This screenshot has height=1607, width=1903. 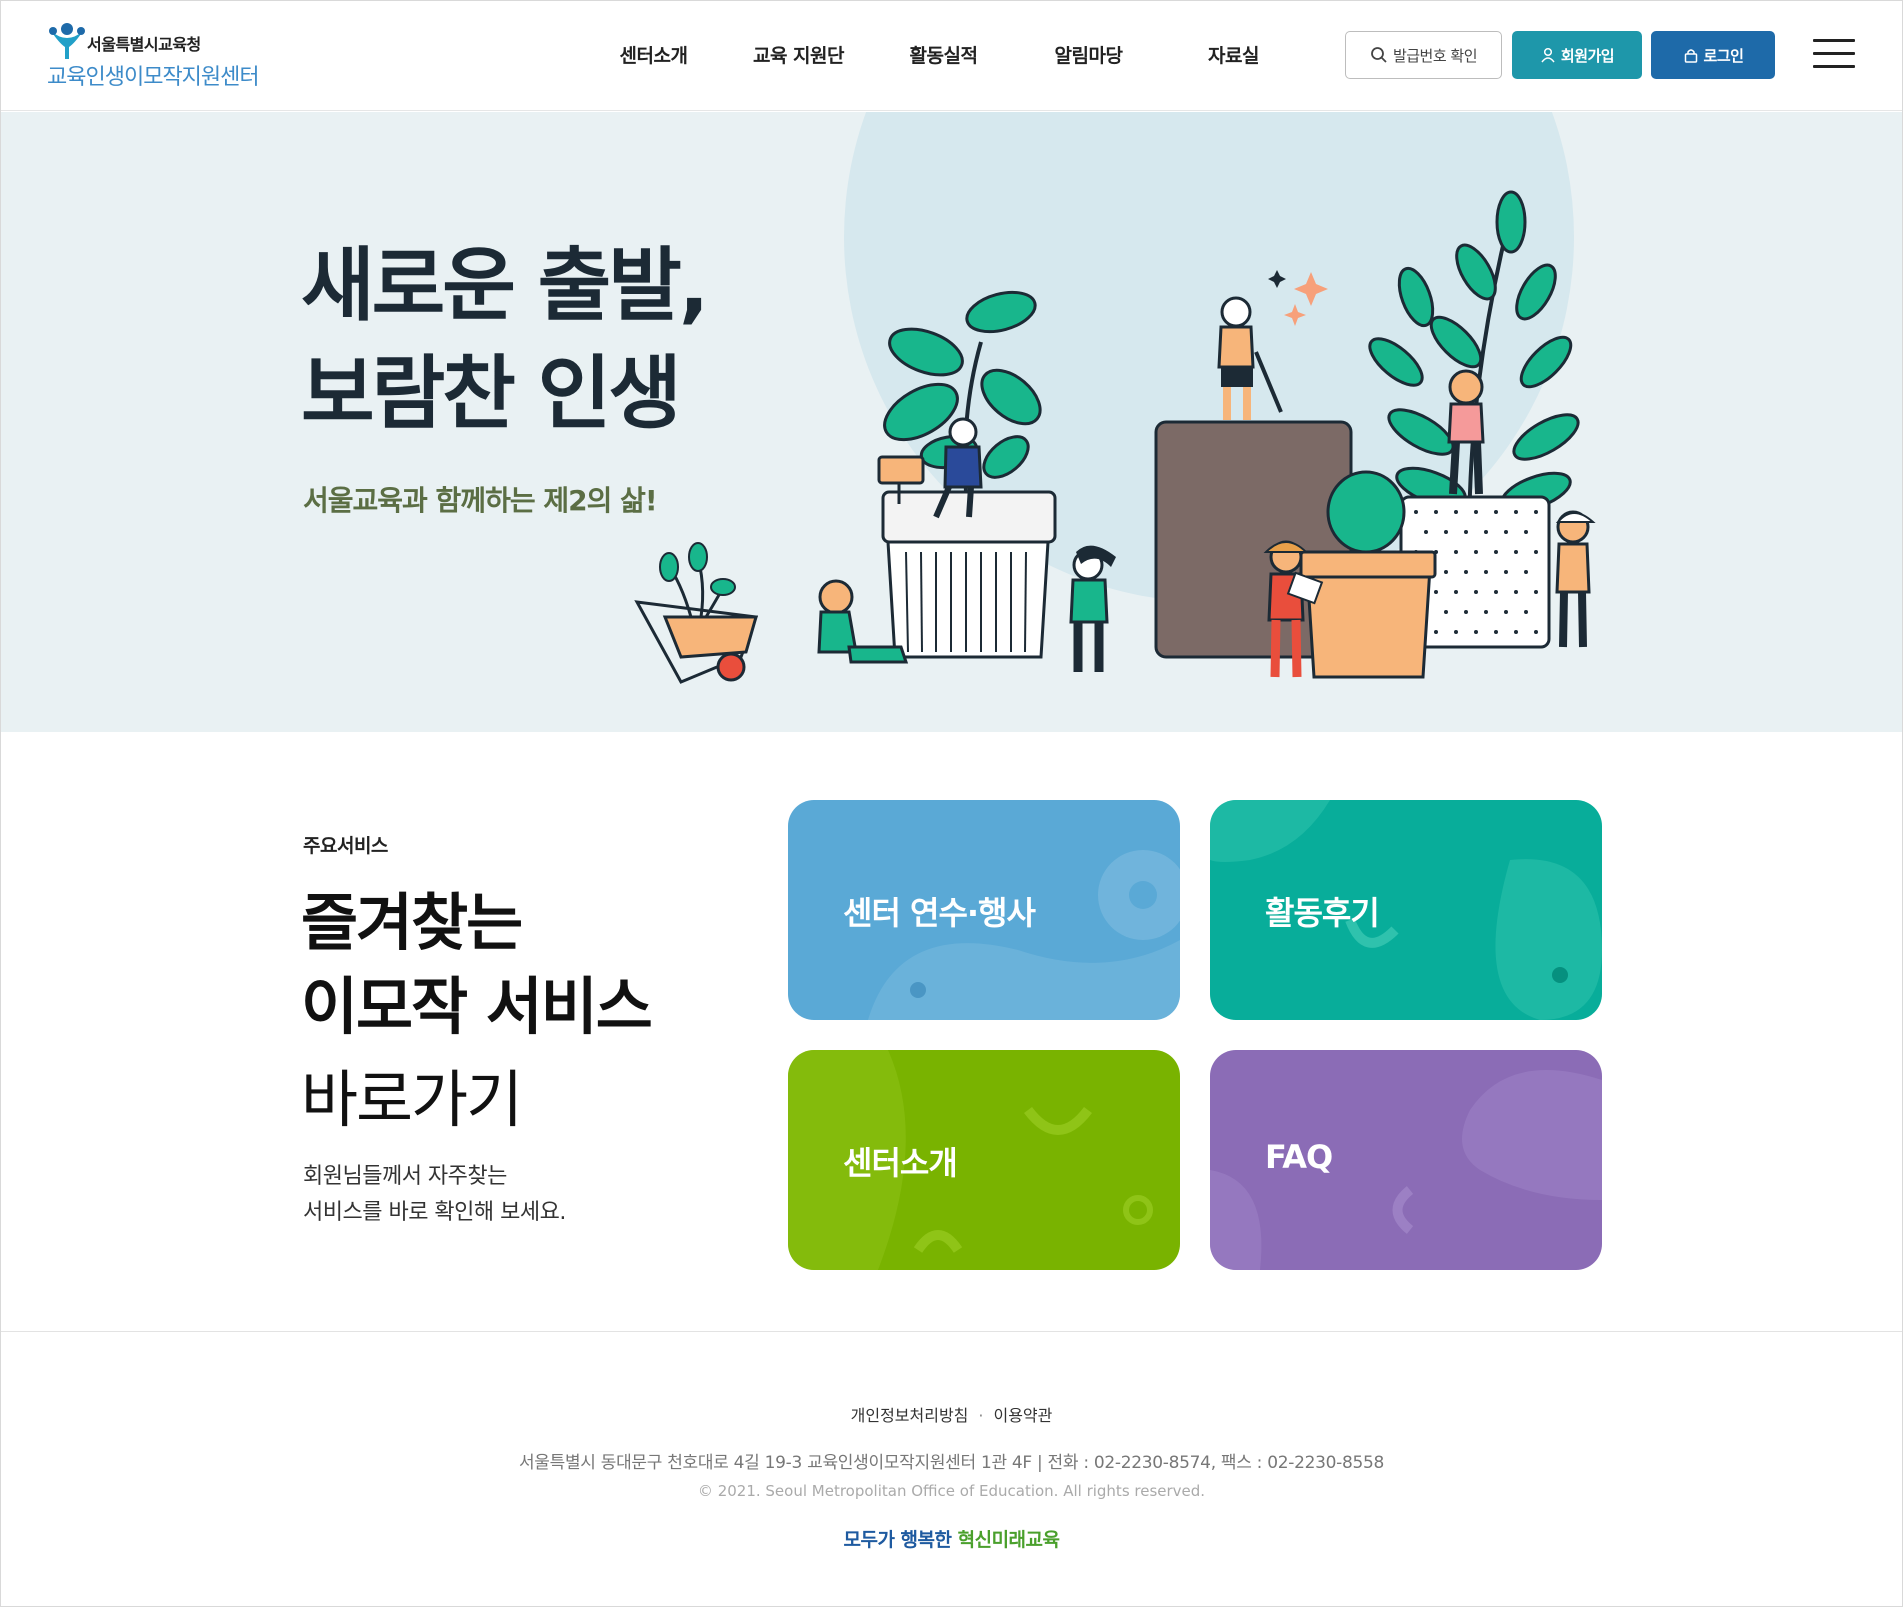 What do you see at coordinates (798, 54) in the screenshot?
I see `nav-item-education-support: 교육 지원단` at bounding box center [798, 54].